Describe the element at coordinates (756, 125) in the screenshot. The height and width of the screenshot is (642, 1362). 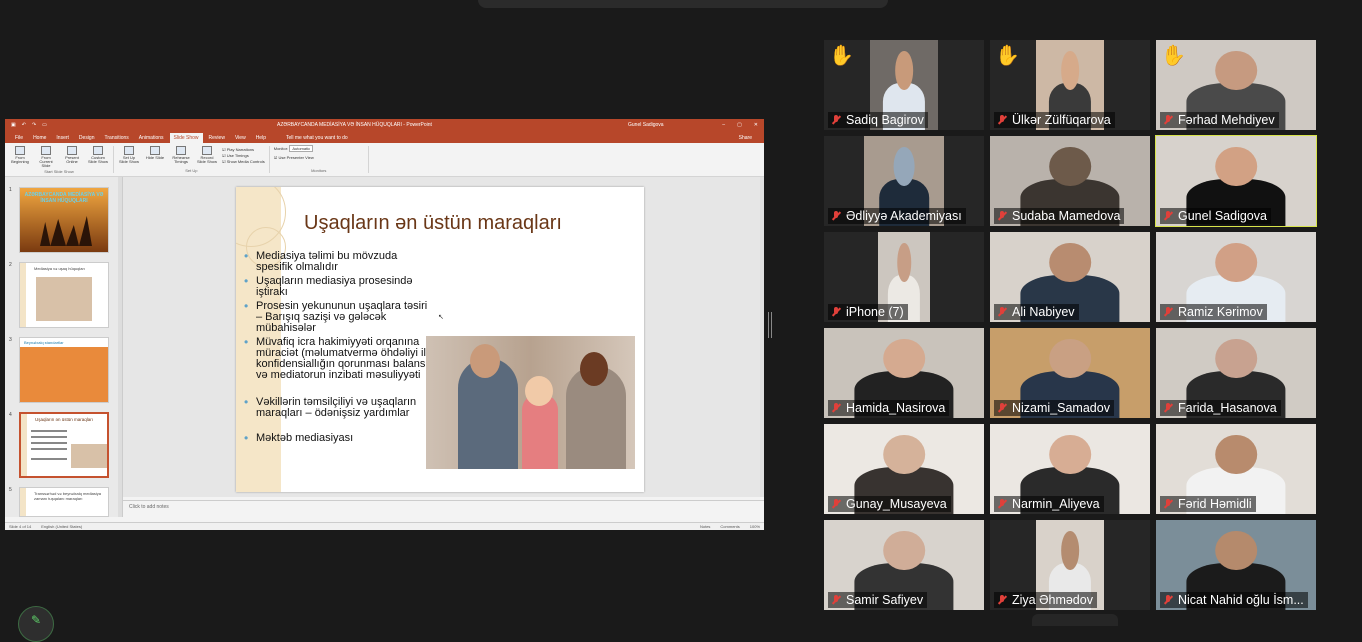
I see `close-icon: ✕` at that location.